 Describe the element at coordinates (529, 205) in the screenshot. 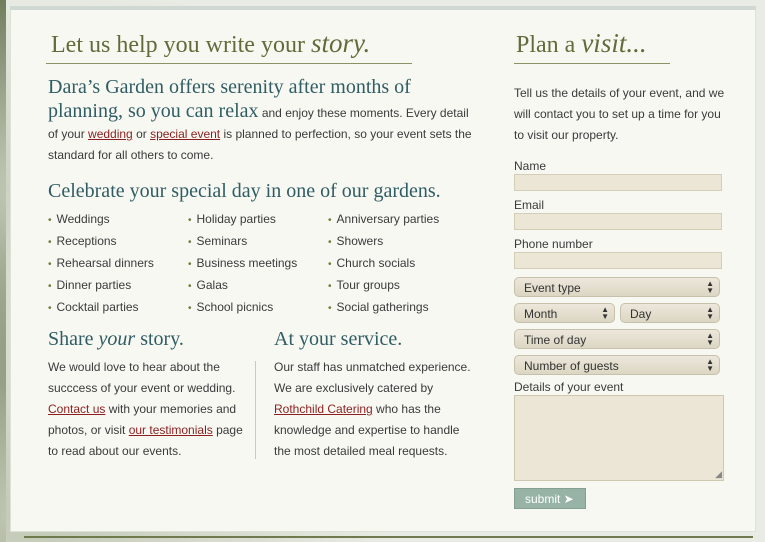

I see `email-label: Email` at that location.